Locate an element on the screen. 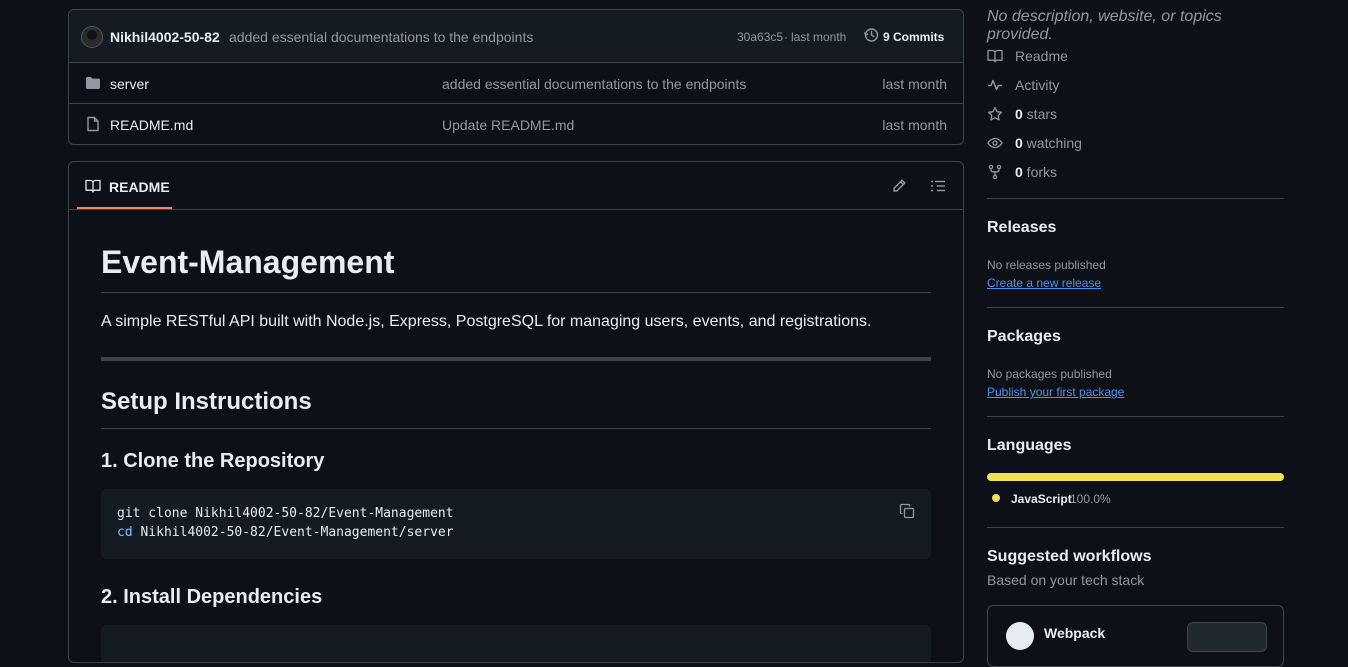 The width and height of the screenshot is (1348, 667). heading-setup: Setup Instructions is located at coordinates (516, 408).